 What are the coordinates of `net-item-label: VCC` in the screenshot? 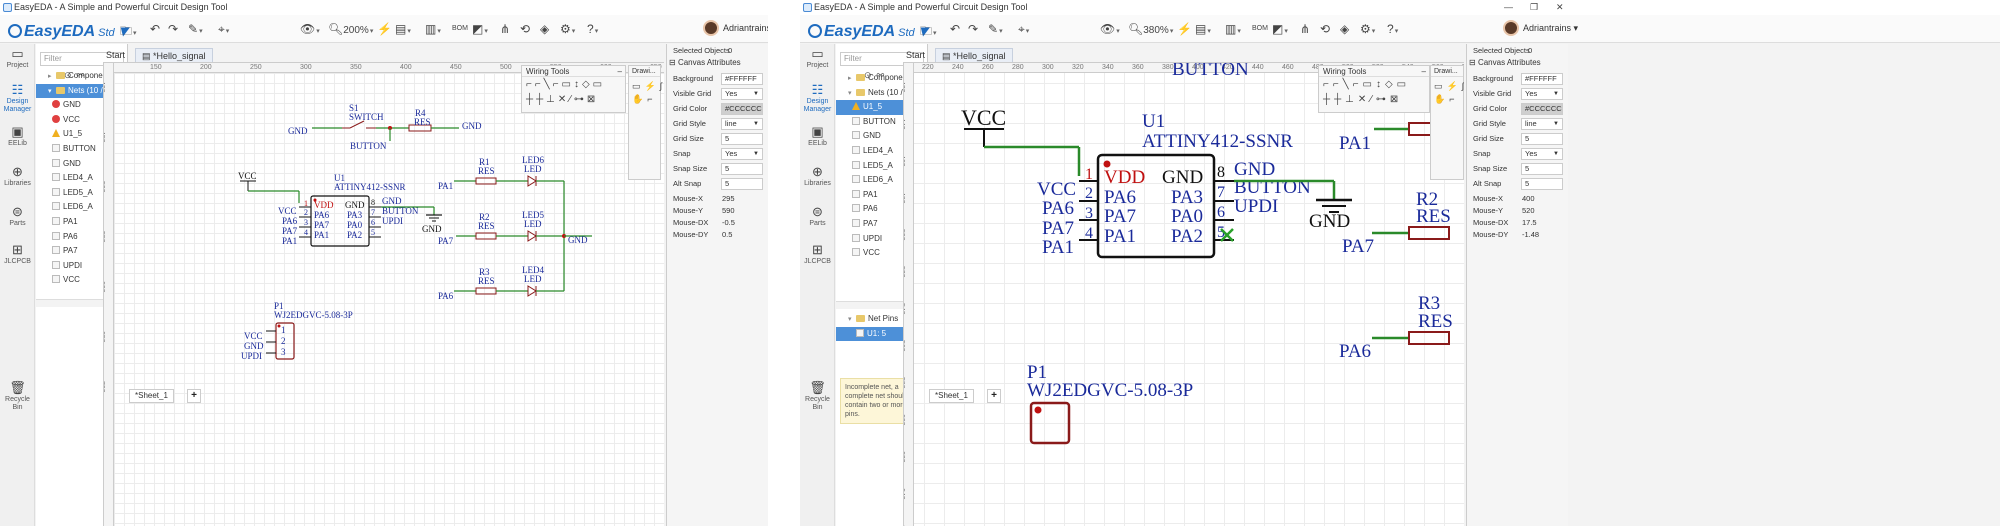 It's located at (71, 280).